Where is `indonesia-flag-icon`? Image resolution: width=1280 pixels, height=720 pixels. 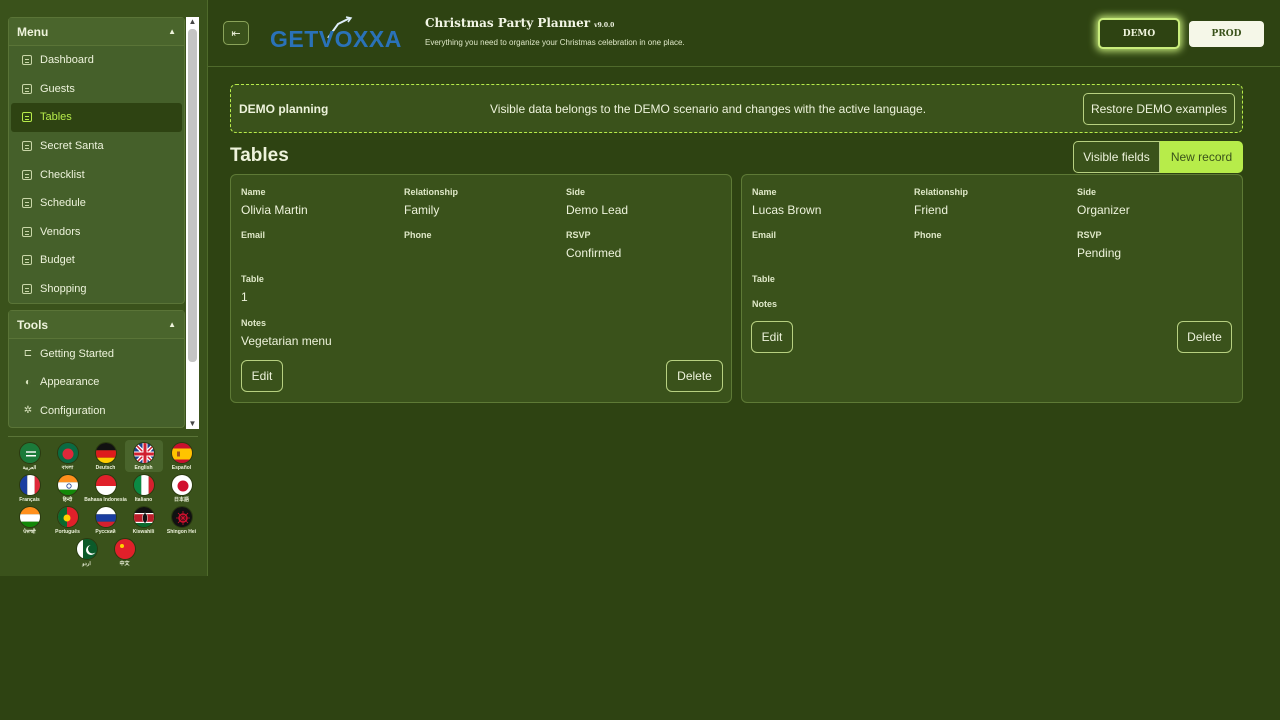
indonesia-flag-icon is located at coordinates (105, 485).